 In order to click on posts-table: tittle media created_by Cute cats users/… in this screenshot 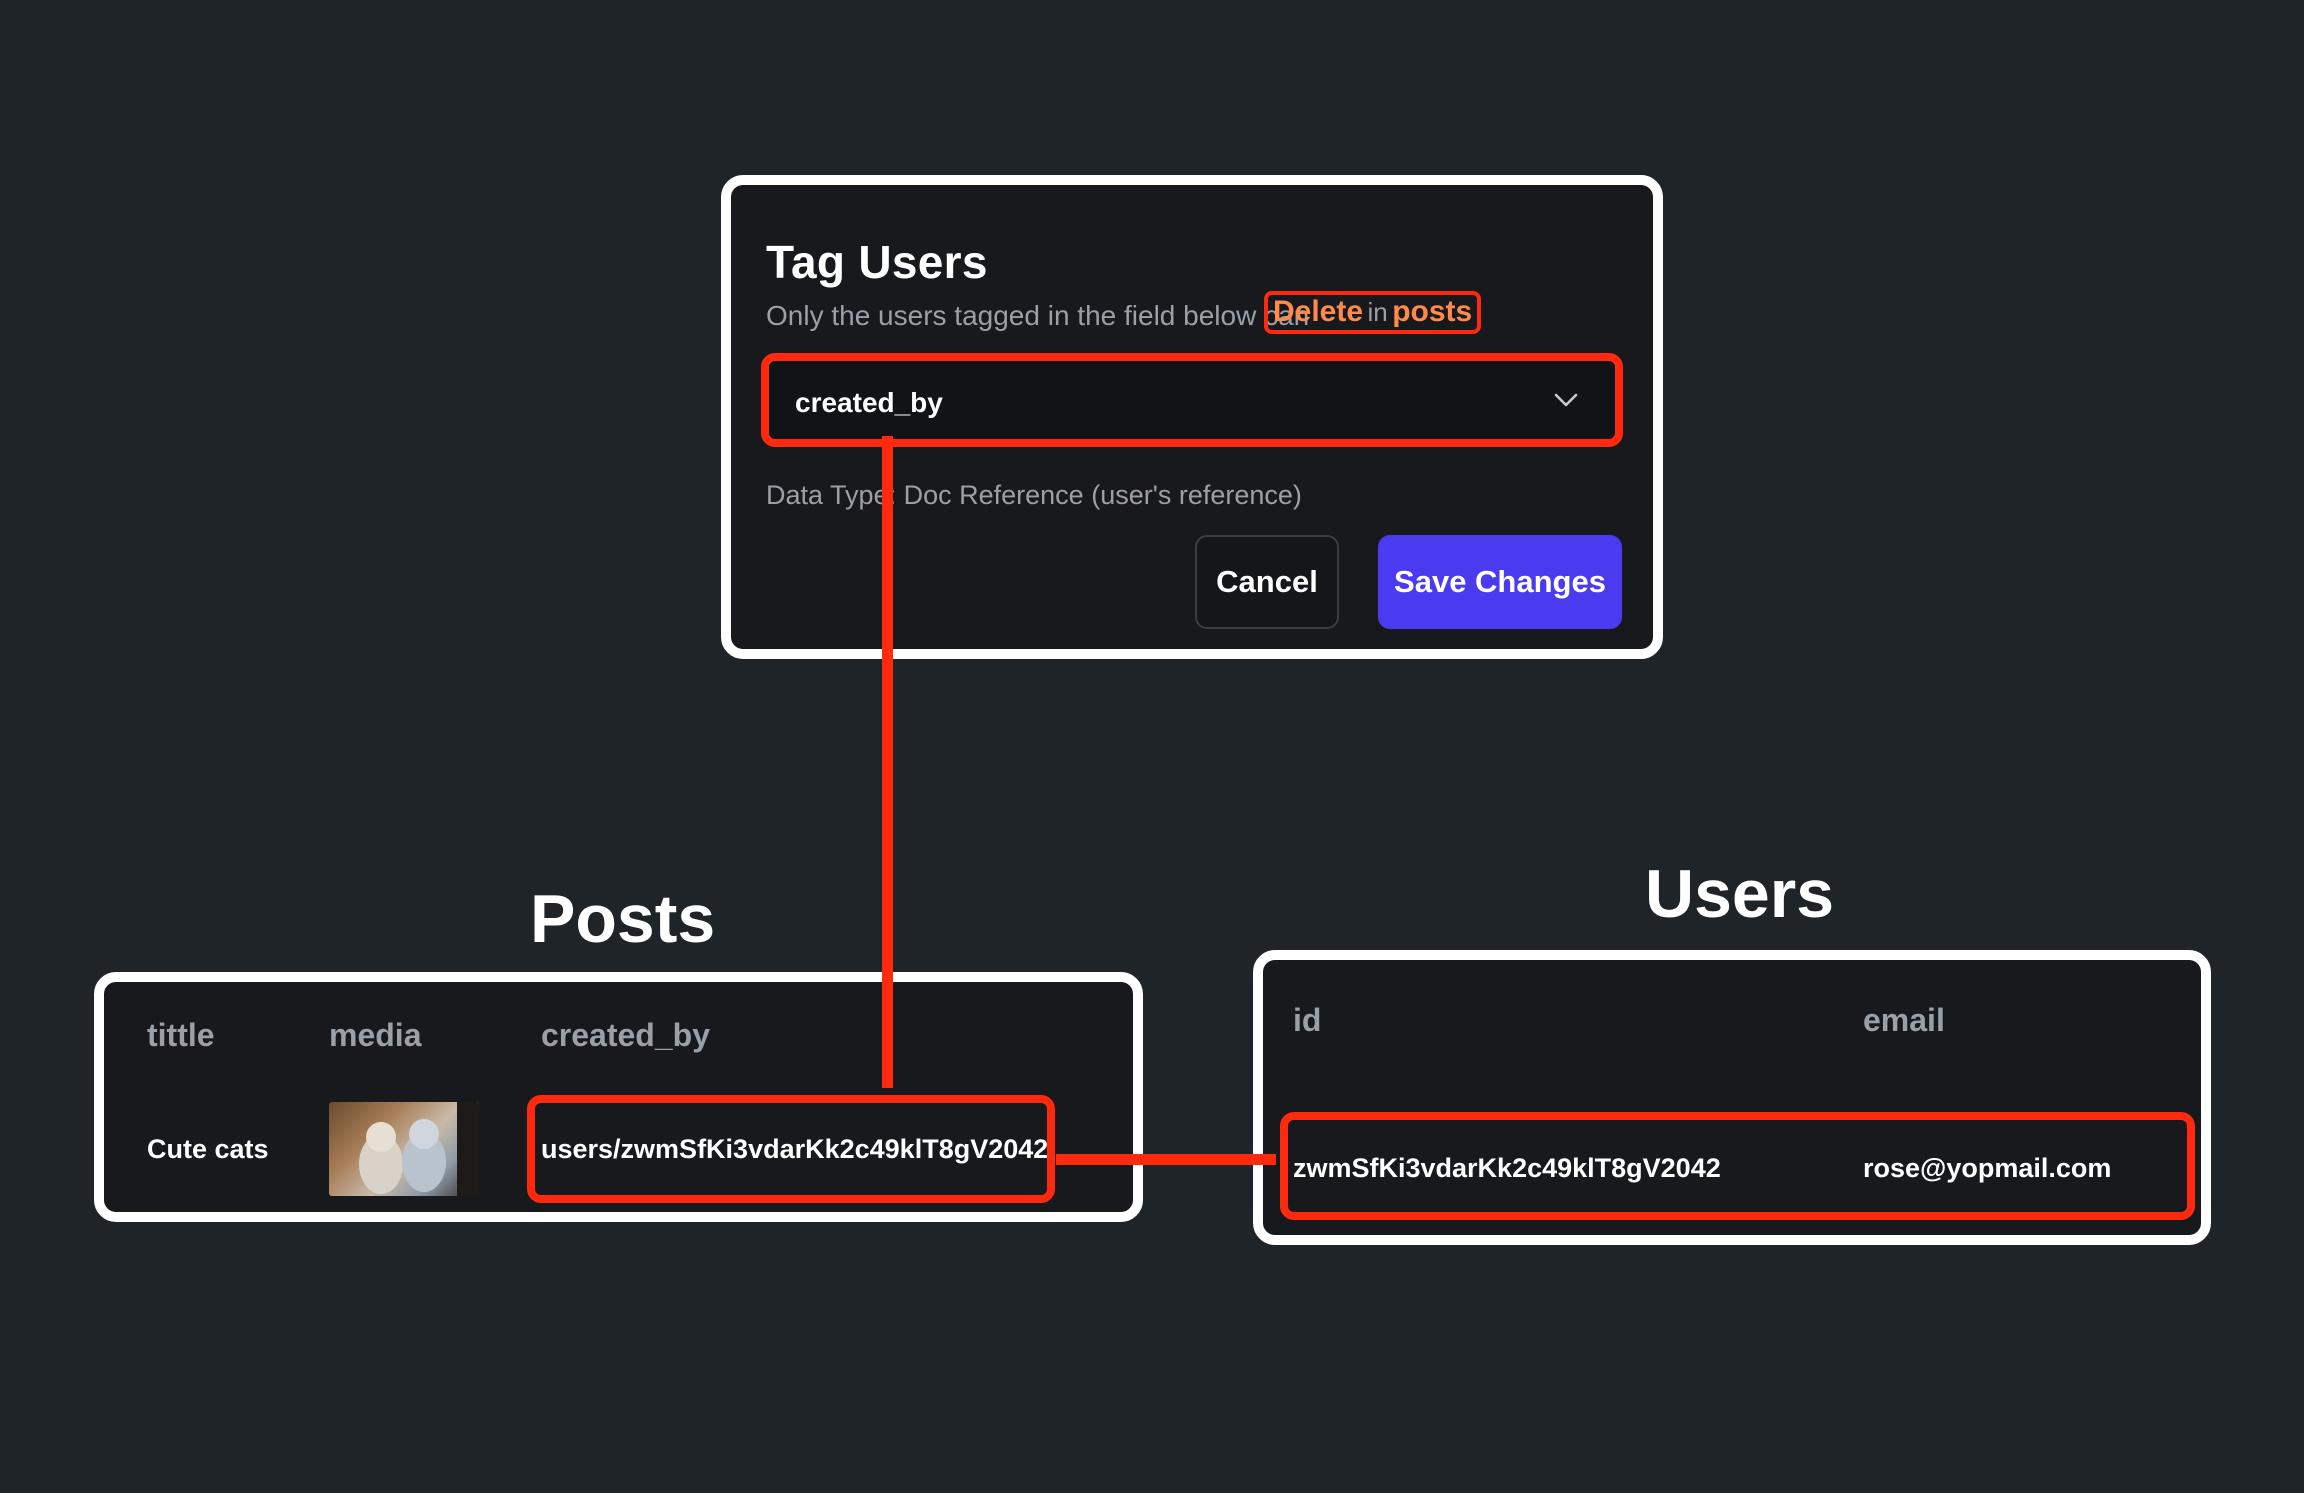, I will do `click(618, 1097)`.